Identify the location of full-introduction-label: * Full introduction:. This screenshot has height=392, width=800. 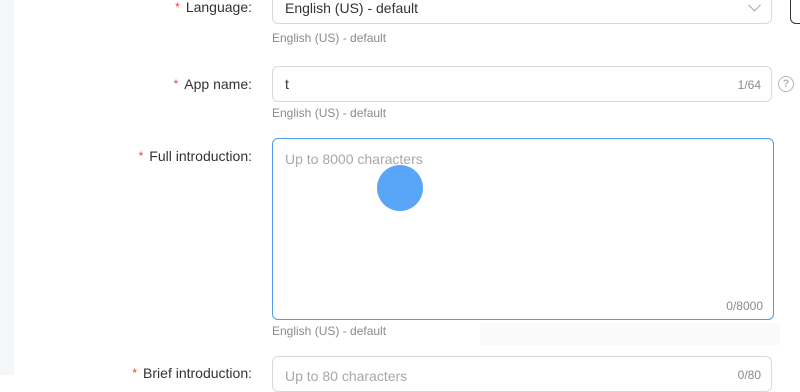
(195, 156).